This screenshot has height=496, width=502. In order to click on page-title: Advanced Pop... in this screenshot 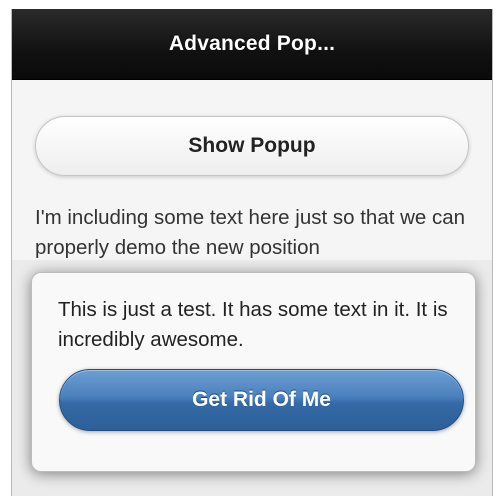, I will do `click(252, 43)`.